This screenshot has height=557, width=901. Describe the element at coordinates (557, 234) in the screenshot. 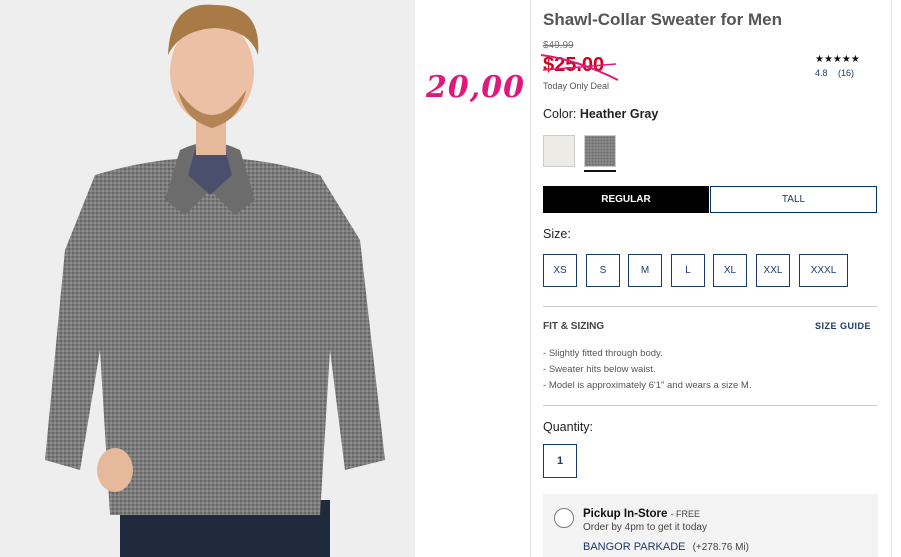

I see `size-label: Size:` at that location.